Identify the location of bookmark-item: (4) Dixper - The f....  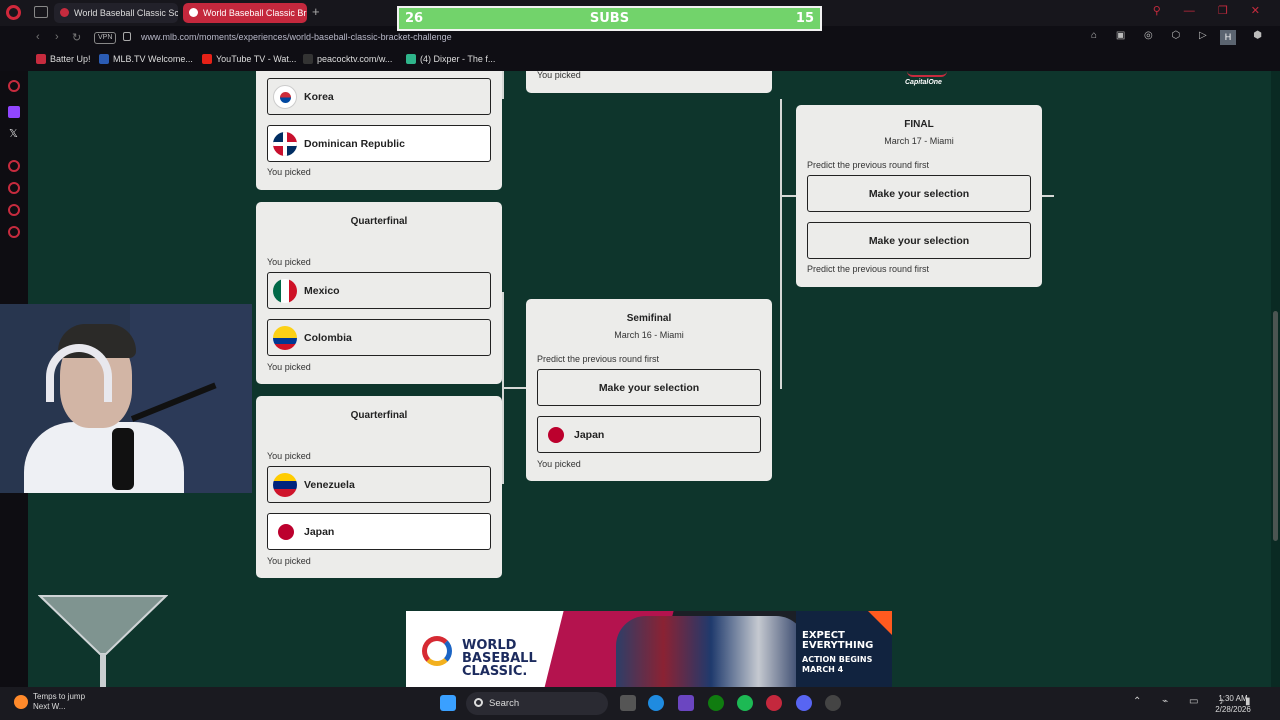
(450, 59).